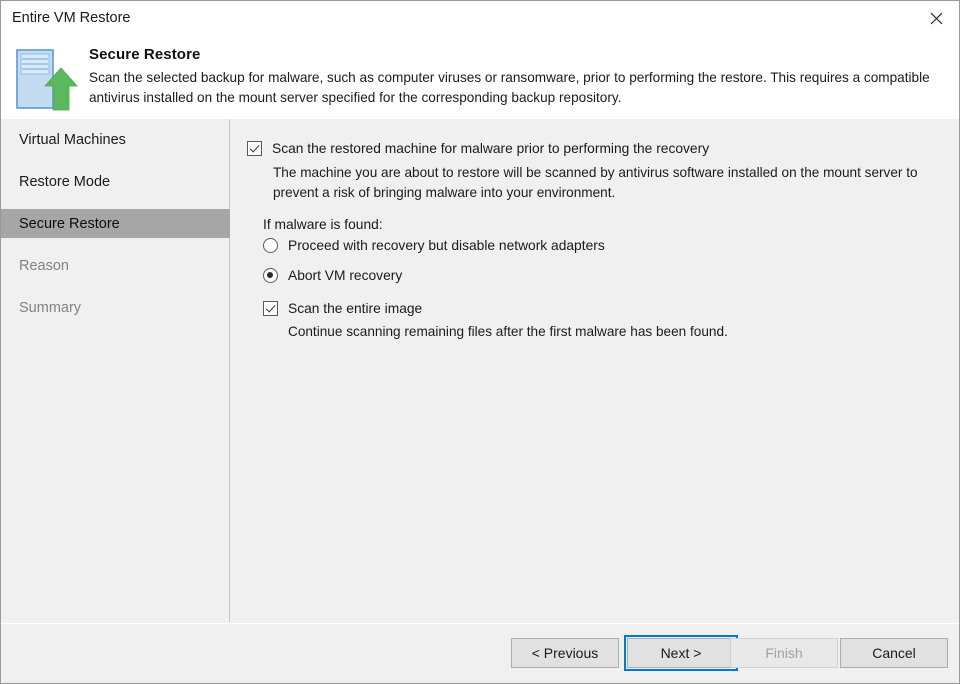 The image size is (960, 684). I want to click on next-button-focus-ring: Next >, so click(681, 653).